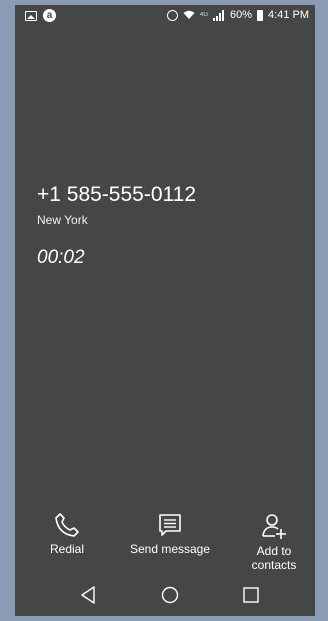  What do you see at coordinates (170, 525) in the screenshot?
I see `message-icon` at bounding box center [170, 525].